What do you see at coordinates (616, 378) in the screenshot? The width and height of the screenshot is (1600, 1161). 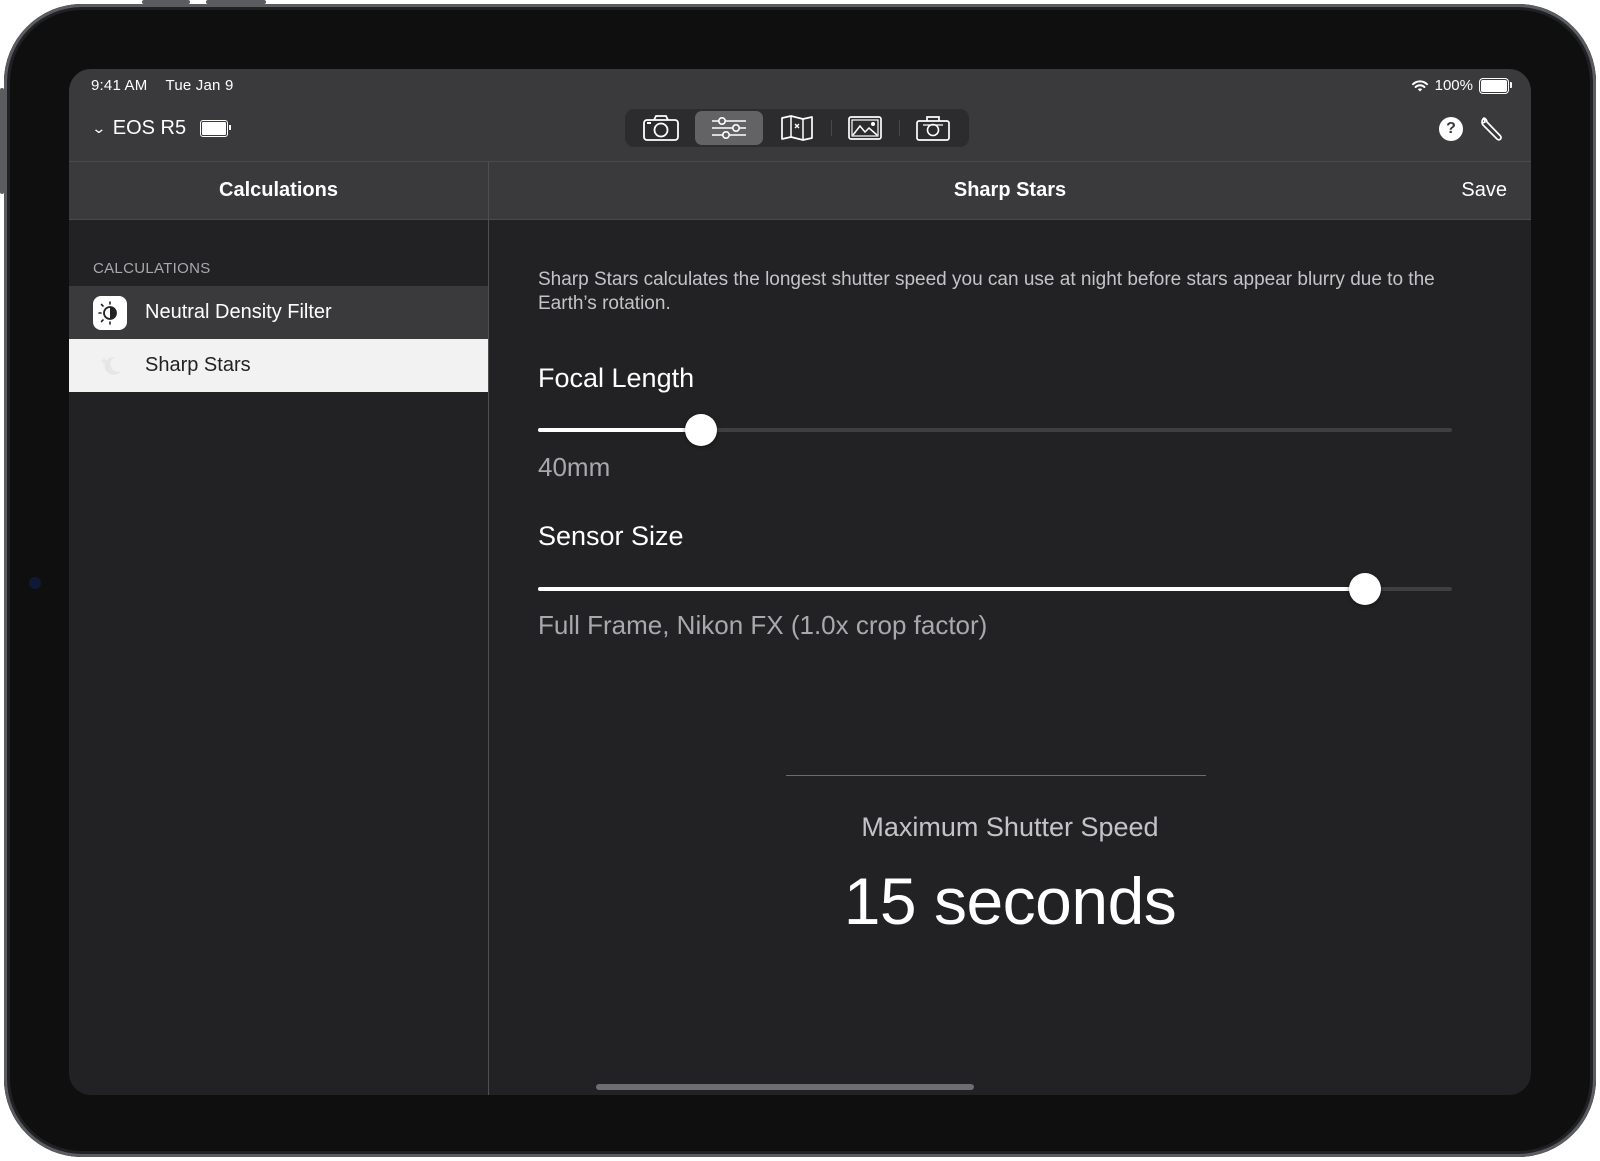 I see `focal-length-title: Focal Length` at bounding box center [616, 378].